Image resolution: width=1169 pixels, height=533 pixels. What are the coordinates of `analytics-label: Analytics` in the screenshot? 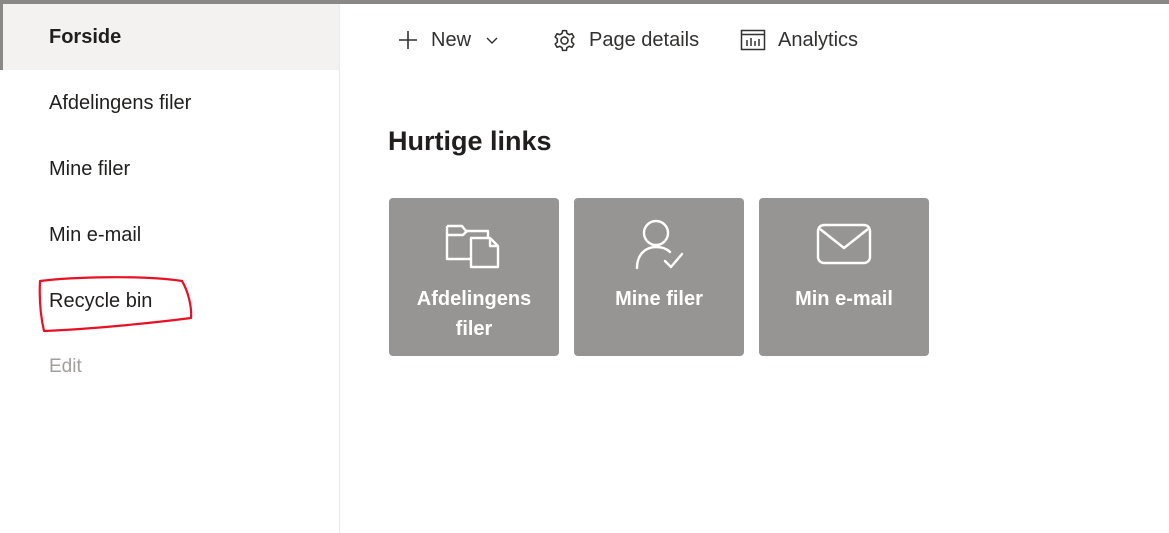 It's located at (818, 39).